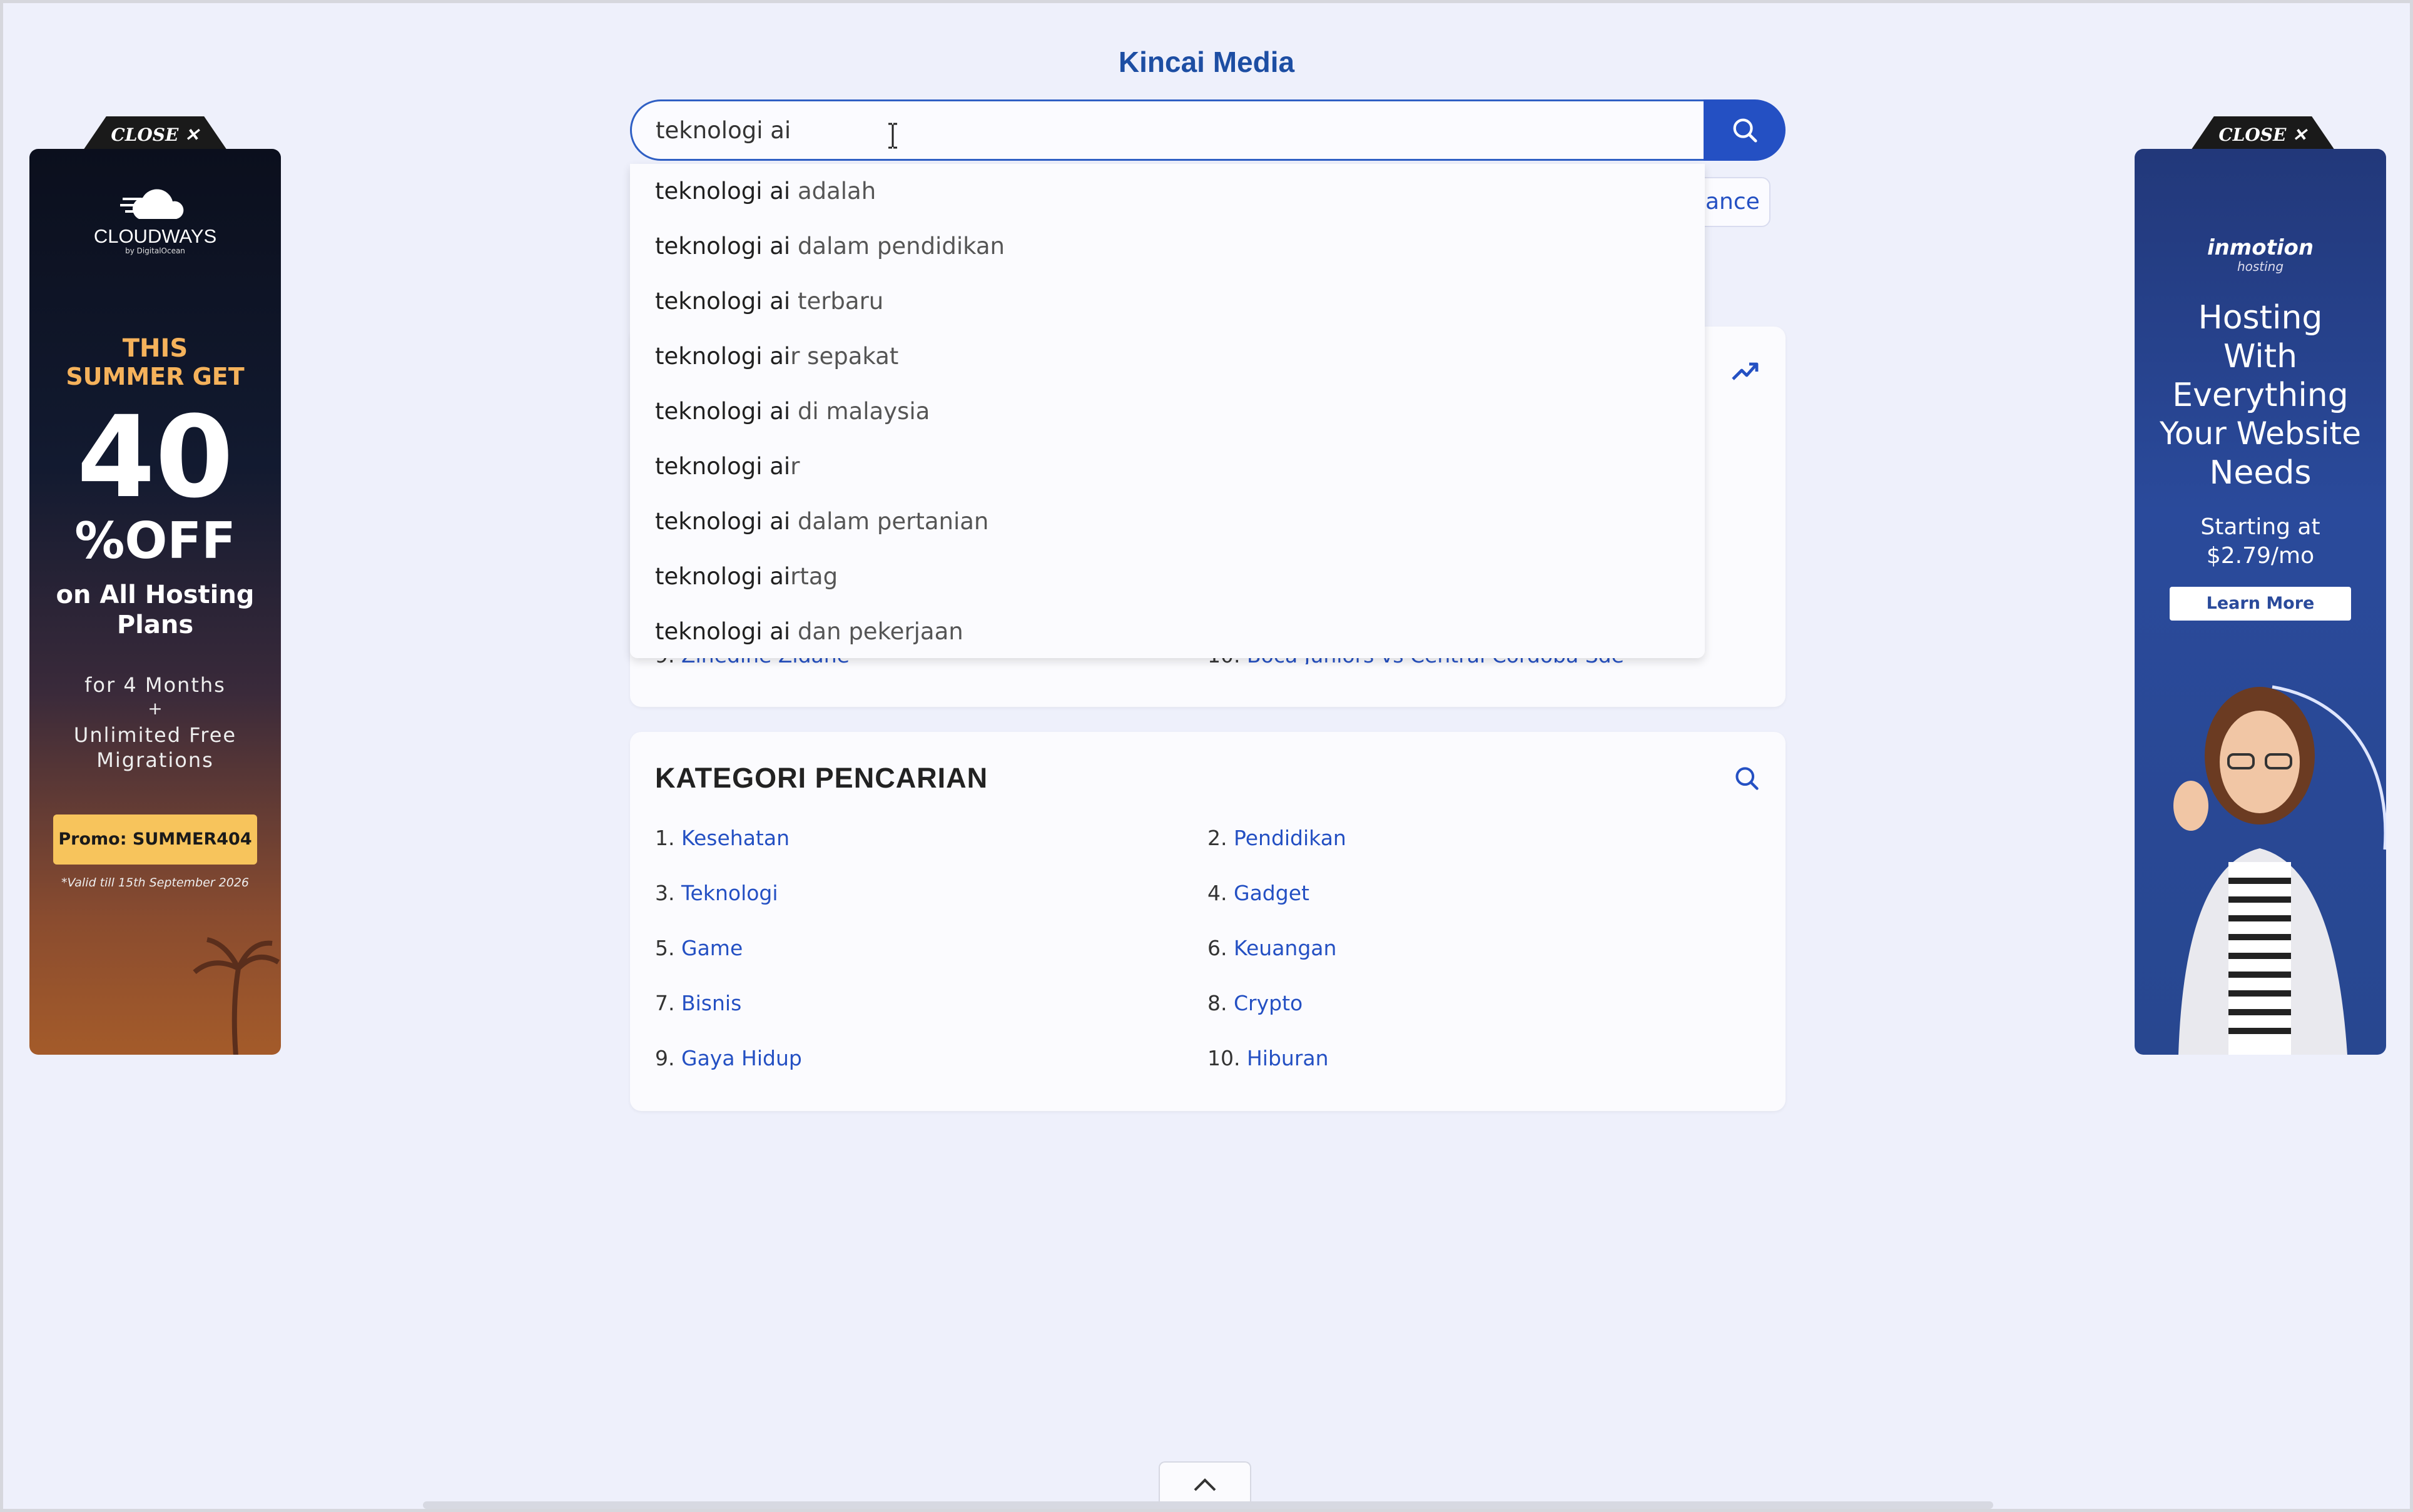 Image resolution: width=2413 pixels, height=1512 pixels. Describe the element at coordinates (716, 893) in the screenshot. I see `kategori-item: 3. Teknologi` at that location.